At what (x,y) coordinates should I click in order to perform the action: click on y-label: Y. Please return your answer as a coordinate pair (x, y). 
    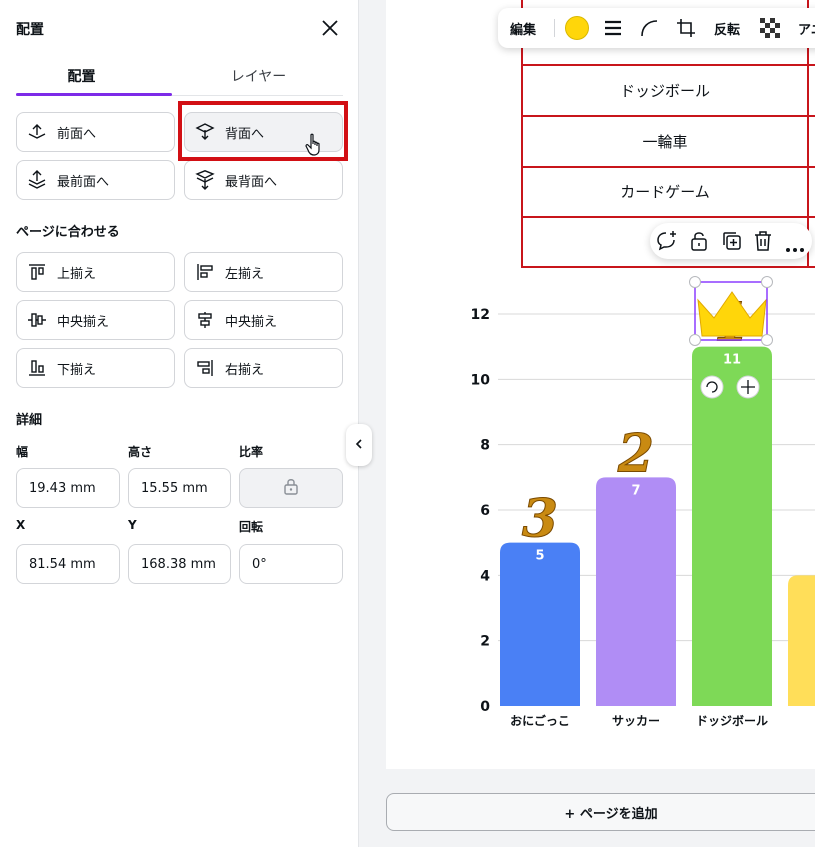
    Looking at the image, I should click on (132, 525).